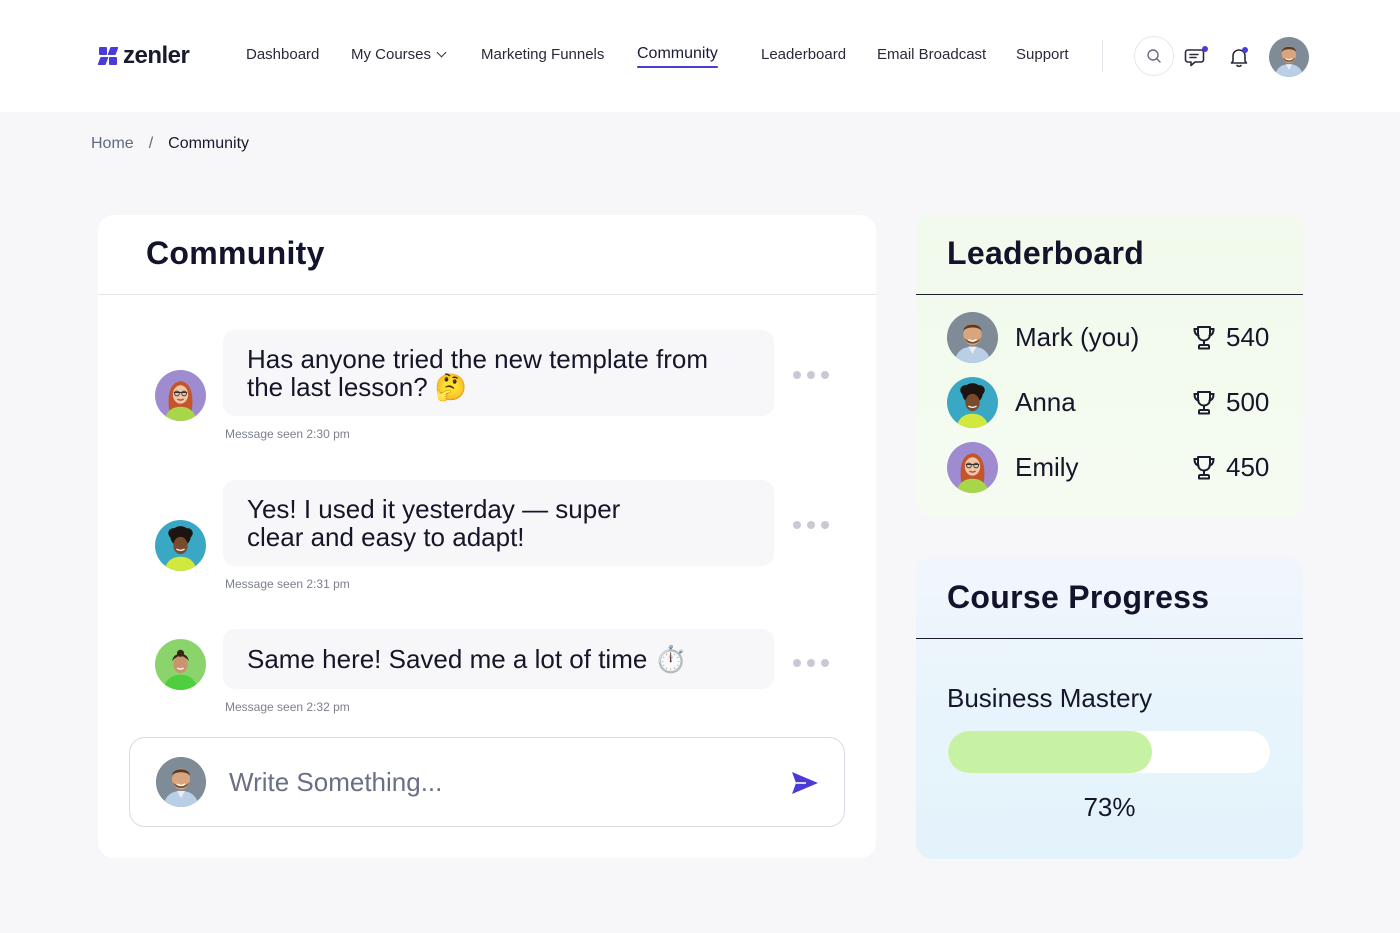  What do you see at coordinates (441, 52) in the screenshot?
I see `chevron-down-icon` at bounding box center [441, 52].